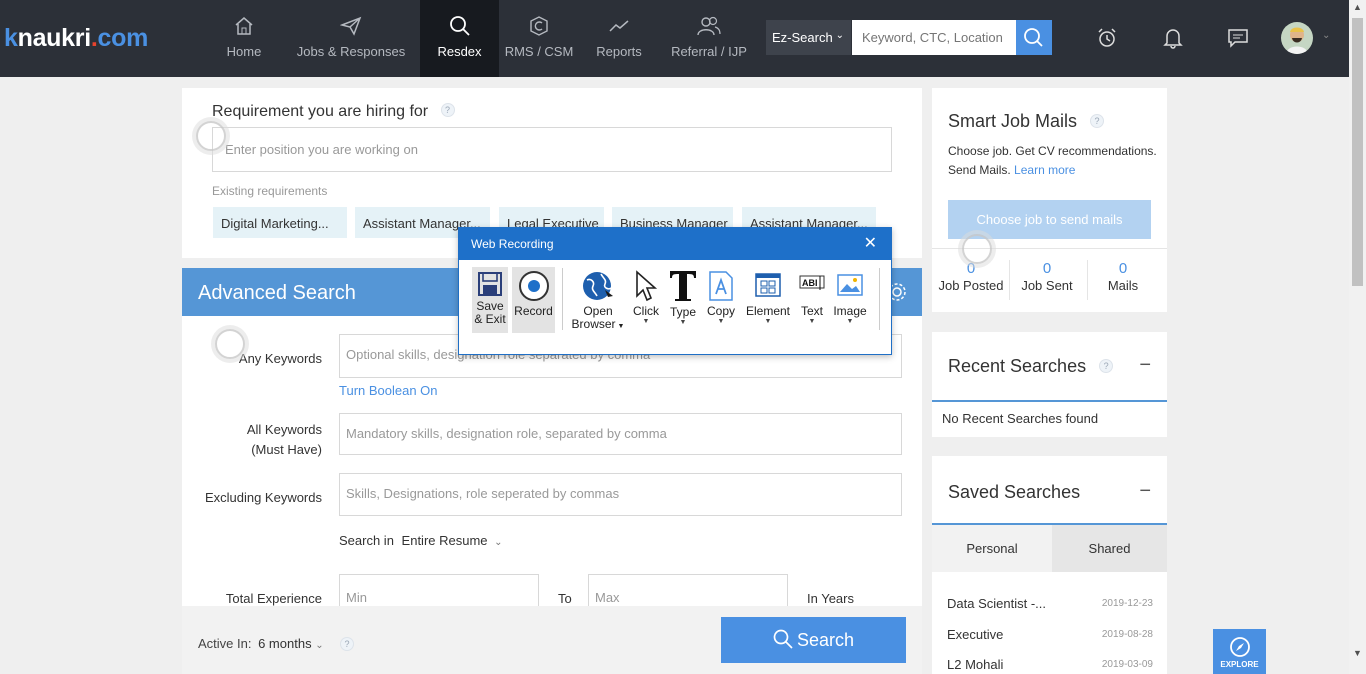  What do you see at coordinates (388, 390) in the screenshot?
I see `turn-boolean-on-link: Turn Boolean On` at bounding box center [388, 390].